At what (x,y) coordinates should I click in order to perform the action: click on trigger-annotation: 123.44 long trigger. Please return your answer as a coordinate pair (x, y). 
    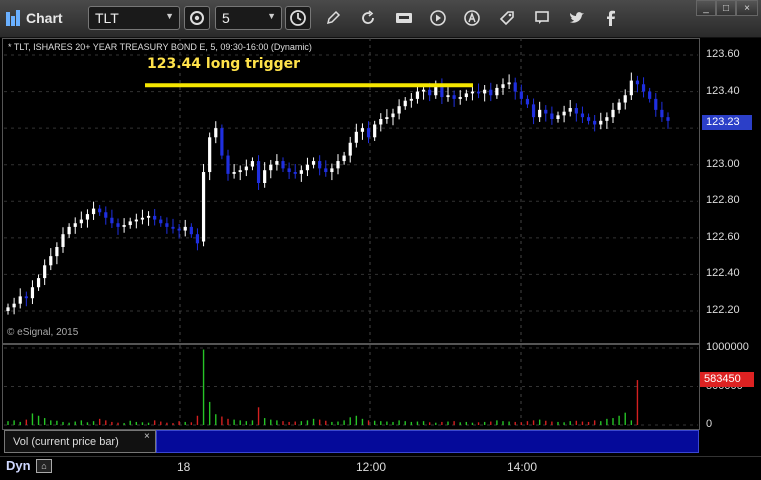
    Looking at the image, I should click on (223, 64).